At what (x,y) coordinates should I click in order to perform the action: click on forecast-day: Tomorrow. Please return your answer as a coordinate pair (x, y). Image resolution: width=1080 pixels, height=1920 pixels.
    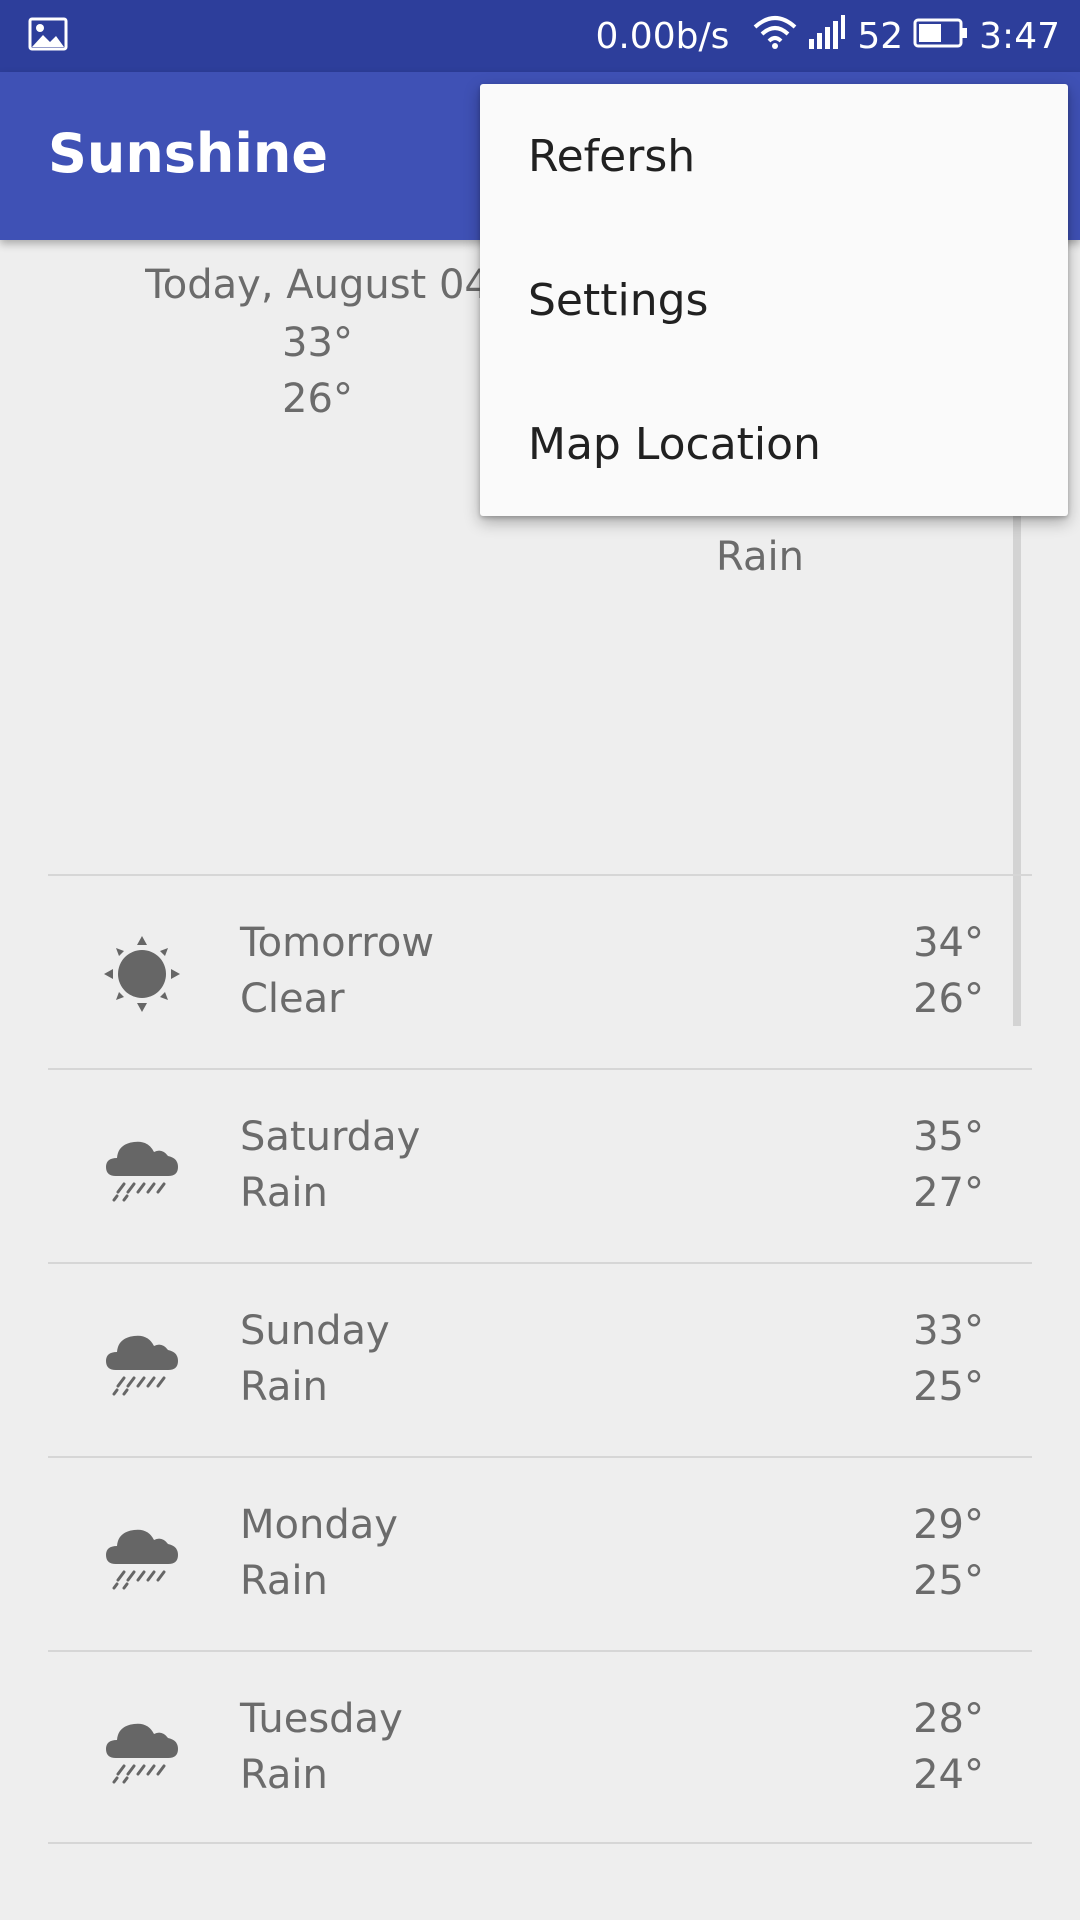
    Looking at the image, I should click on (337, 943).